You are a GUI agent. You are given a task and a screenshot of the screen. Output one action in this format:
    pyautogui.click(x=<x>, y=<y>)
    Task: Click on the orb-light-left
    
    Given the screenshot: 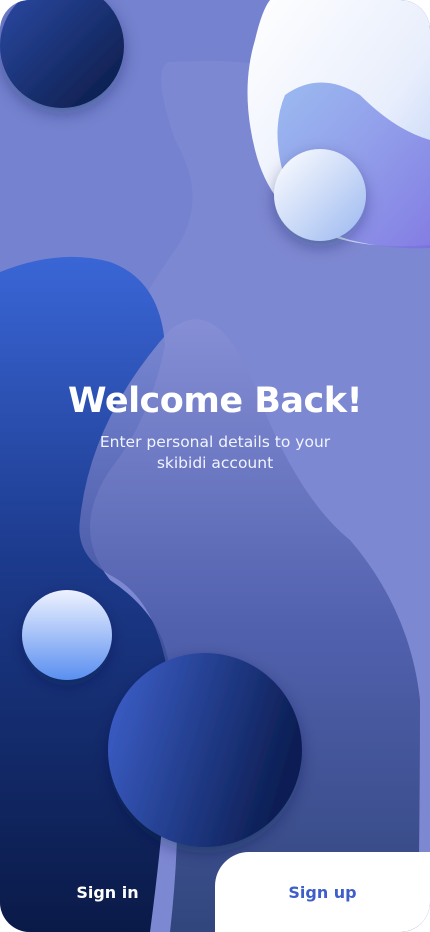 What is the action you would take?
    pyautogui.click(x=67, y=635)
    